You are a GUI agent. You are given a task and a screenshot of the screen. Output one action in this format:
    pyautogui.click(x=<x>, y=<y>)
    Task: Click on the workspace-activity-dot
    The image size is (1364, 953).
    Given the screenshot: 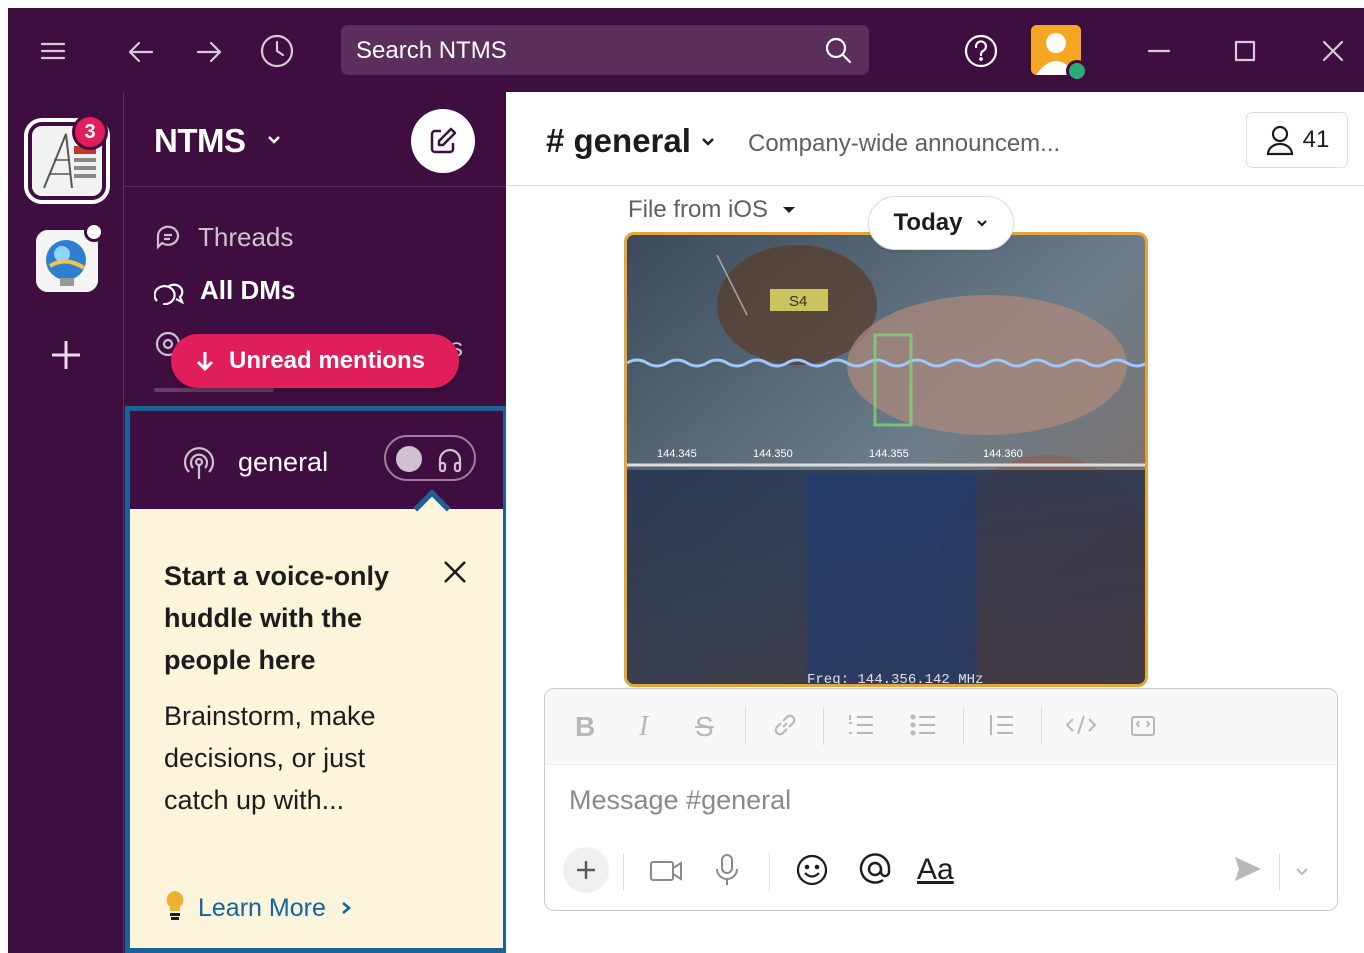 What is the action you would take?
    pyautogui.click(x=94, y=232)
    